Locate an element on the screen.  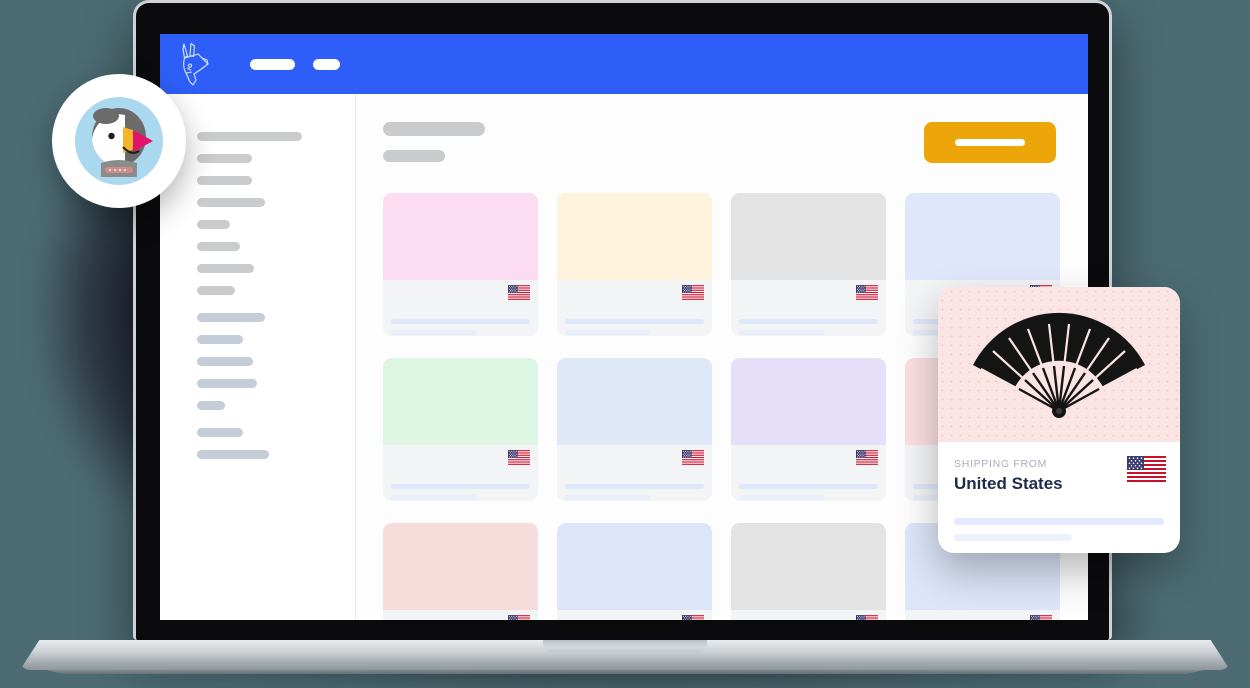
nav-item-2-placeholder is located at coordinates (326, 64).